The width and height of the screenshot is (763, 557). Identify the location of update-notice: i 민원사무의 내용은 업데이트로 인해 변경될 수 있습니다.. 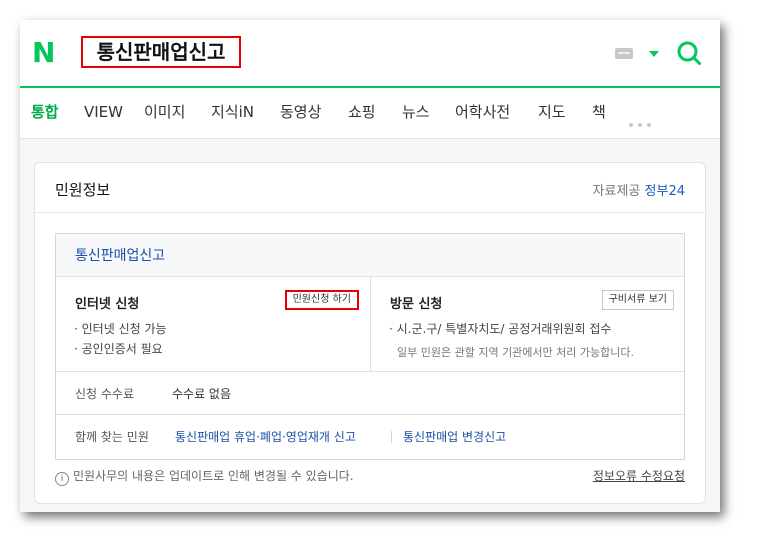
(204, 476).